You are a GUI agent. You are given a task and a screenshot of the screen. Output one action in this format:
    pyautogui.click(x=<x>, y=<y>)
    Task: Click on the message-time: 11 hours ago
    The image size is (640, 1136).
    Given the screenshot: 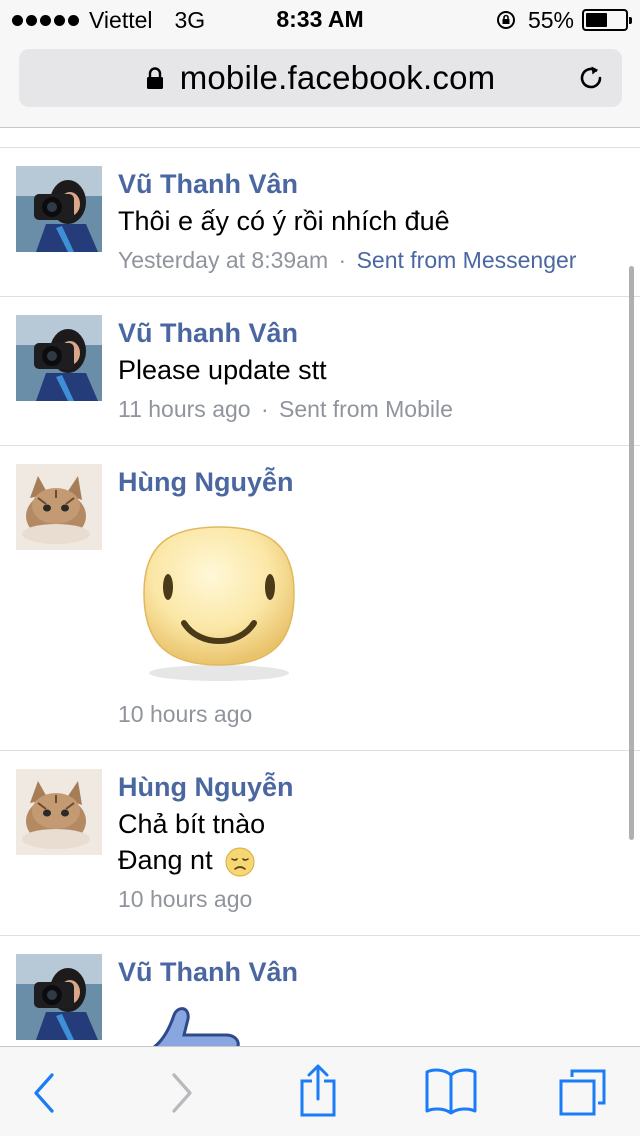 What is the action you would take?
    pyautogui.click(x=184, y=409)
    